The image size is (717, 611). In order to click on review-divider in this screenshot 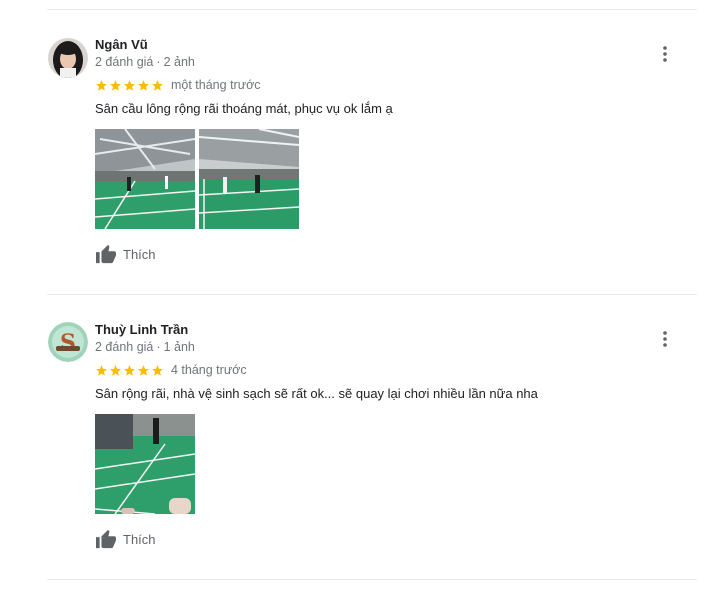, I will do `click(372, 294)`.